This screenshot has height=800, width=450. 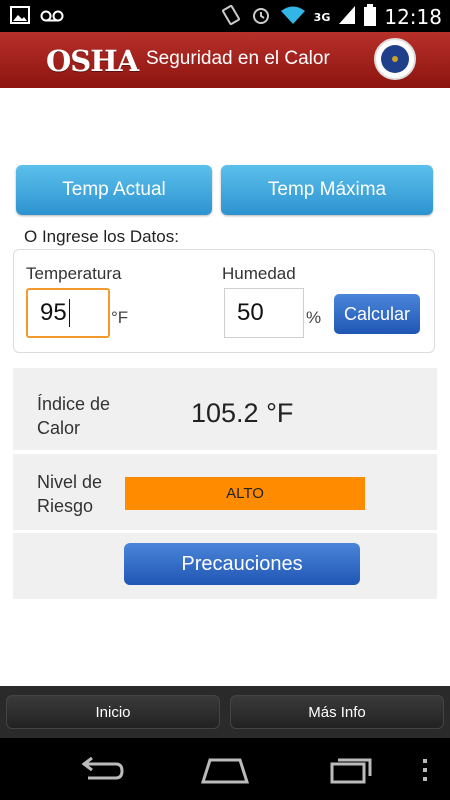 What do you see at coordinates (322, 17) in the screenshot?
I see `network-type: 3G` at bounding box center [322, 17].